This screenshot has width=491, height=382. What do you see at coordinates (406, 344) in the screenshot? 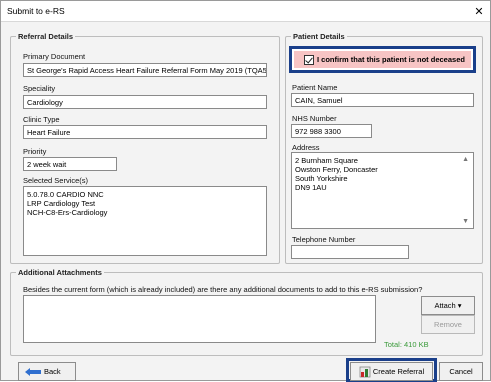
I see `total-size: Total: 410 KB` at bounding box center [406, 344].